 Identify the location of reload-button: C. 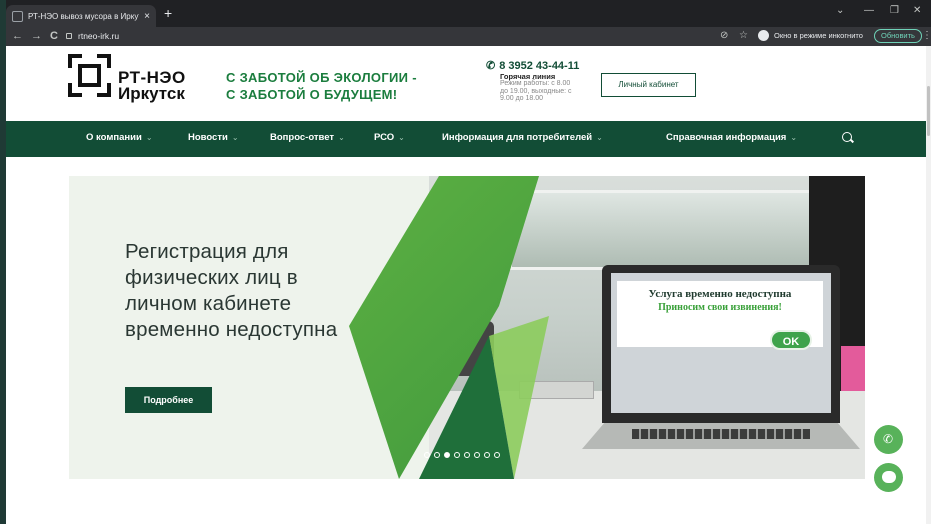
(54, 36).